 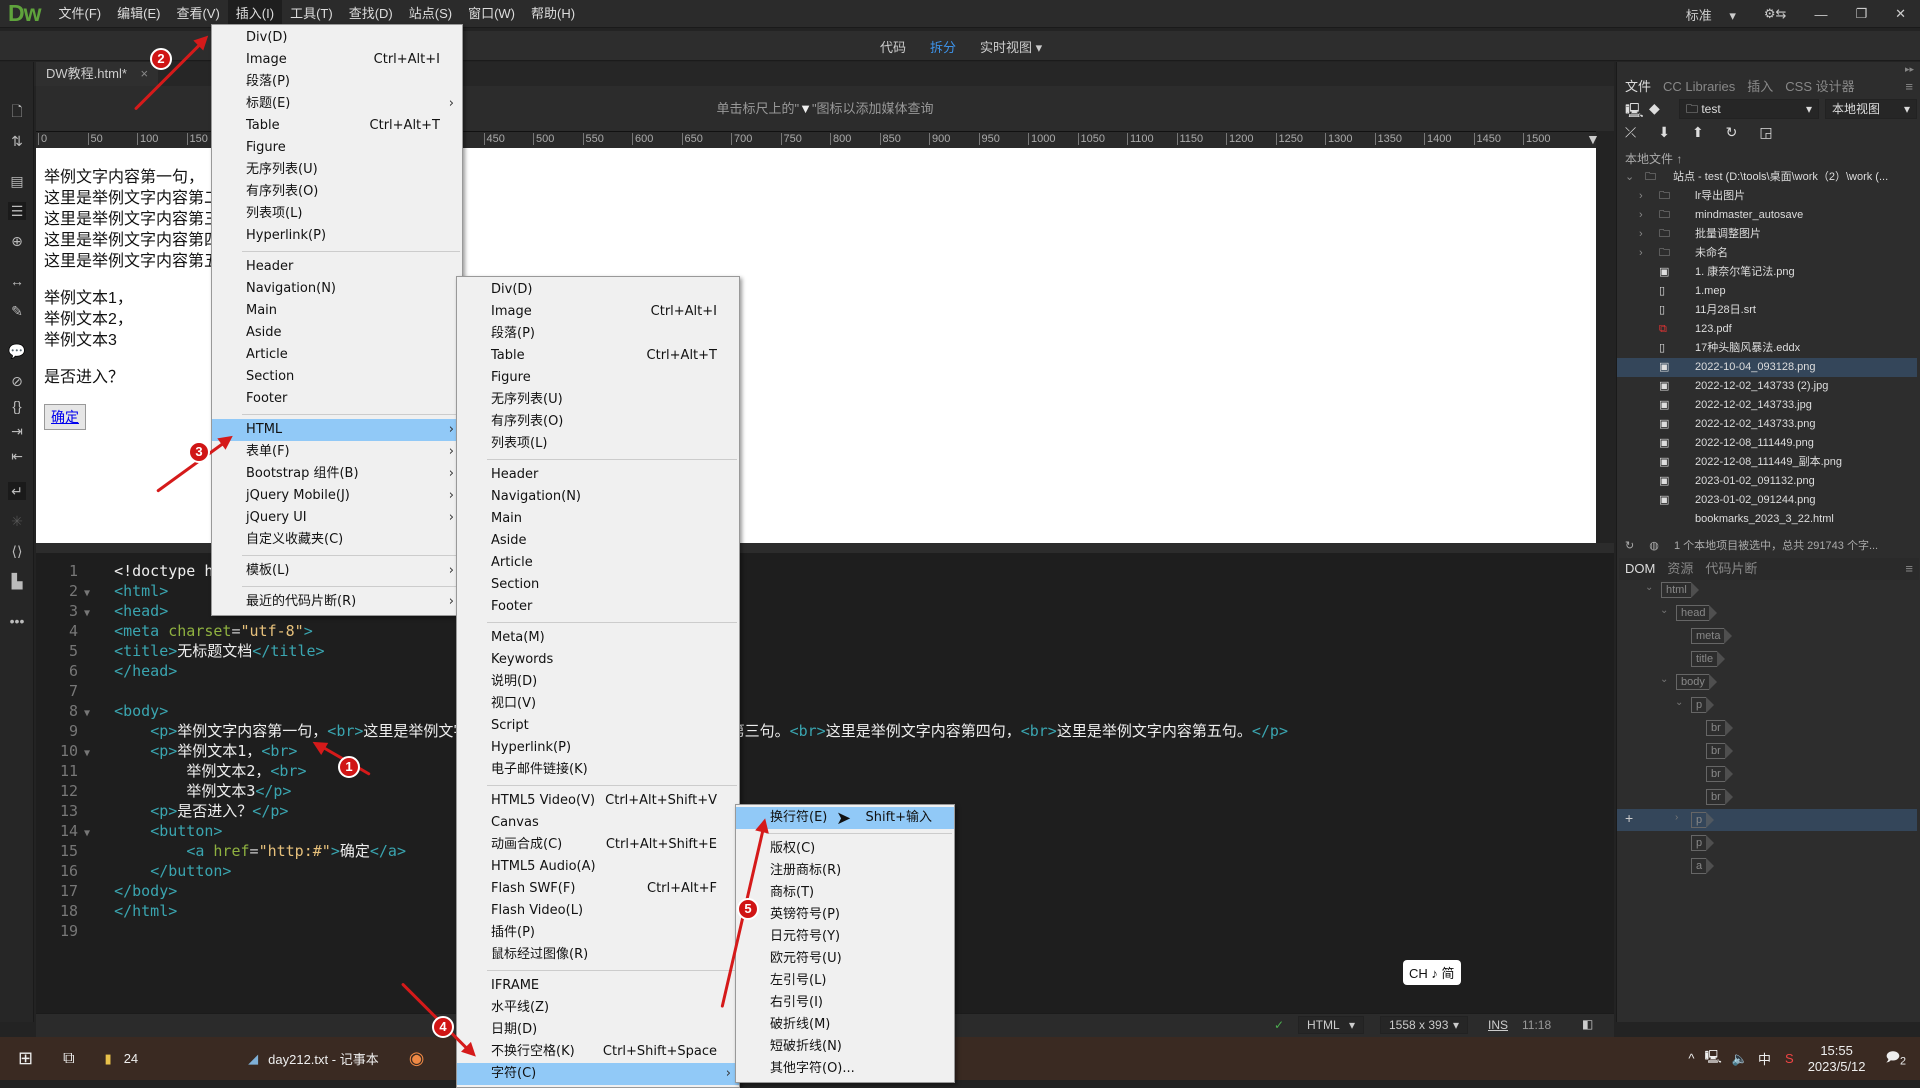 I want to click on panel-menu-icon: ≡, so click(x=1909, y=87).